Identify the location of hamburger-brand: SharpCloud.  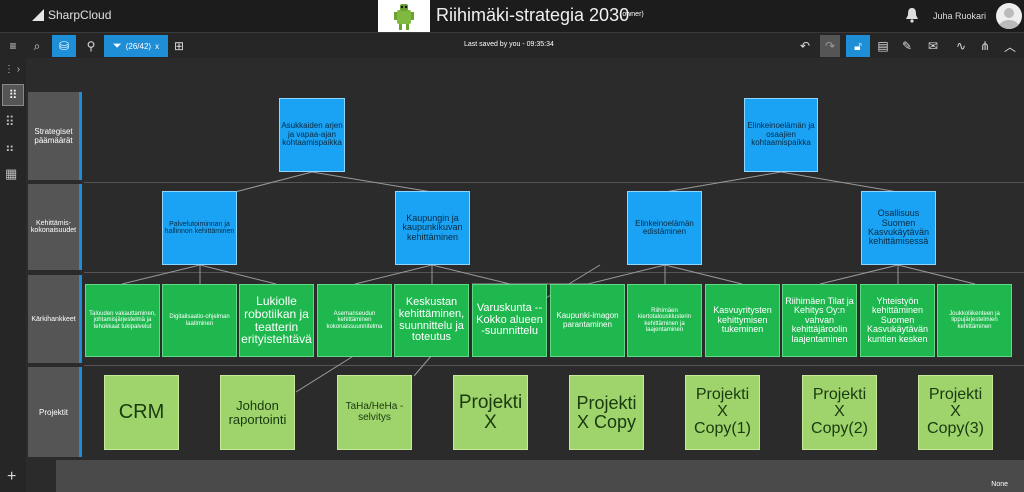
(71, 15).